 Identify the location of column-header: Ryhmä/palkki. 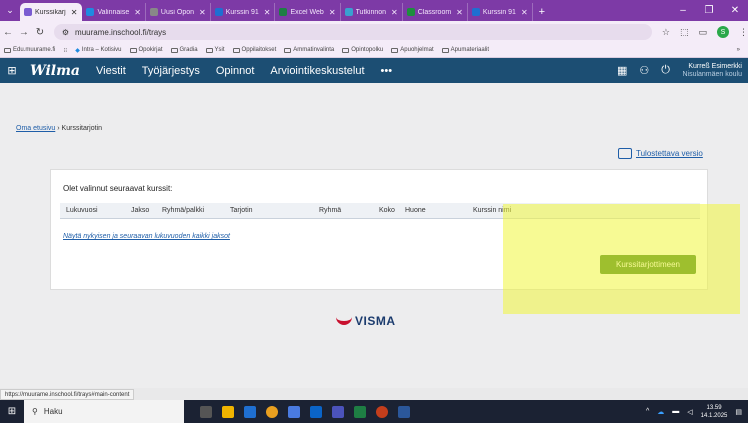
(183, 210).